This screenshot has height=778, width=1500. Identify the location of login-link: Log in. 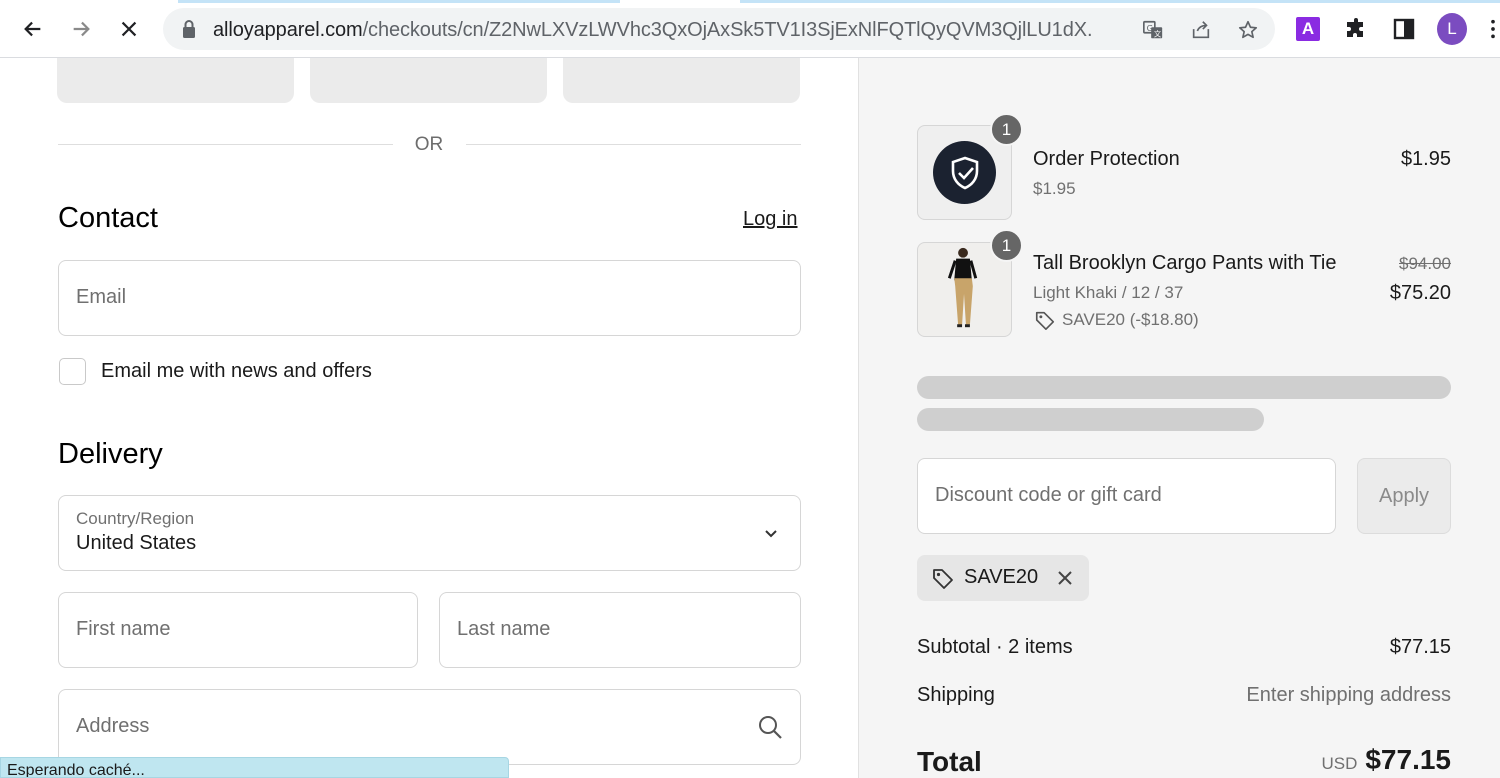
(770, 219).